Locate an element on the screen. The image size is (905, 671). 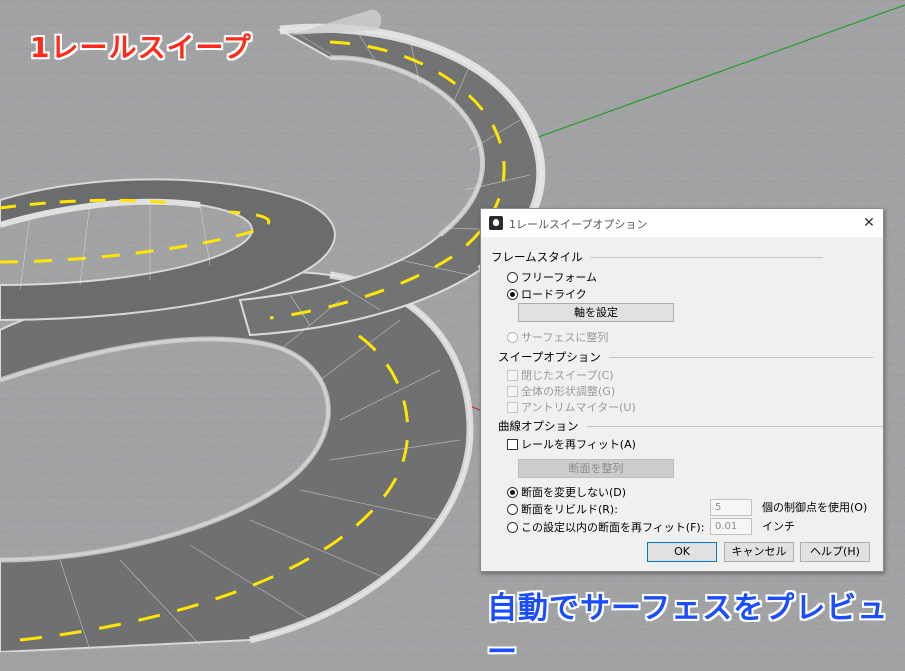
rebuild-unit-label: 個の制御点を使用(O) is located at coordinates (815, 507).